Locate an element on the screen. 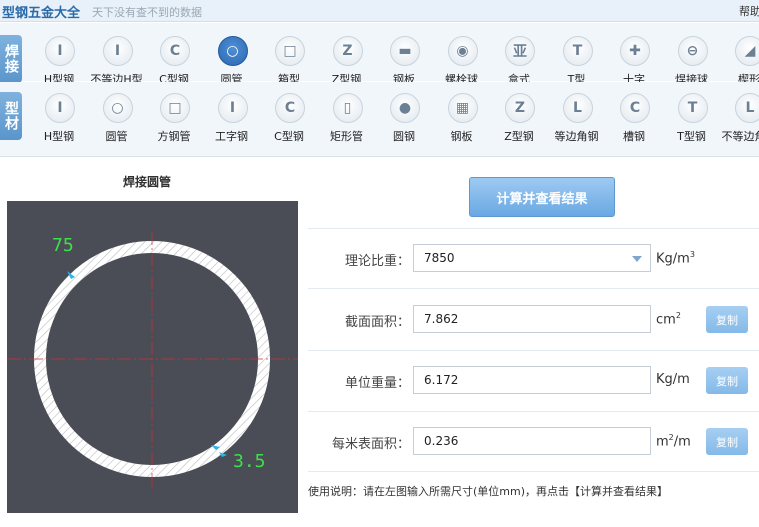 The width and height of the screenshot is (759, 527). tool-cross-section: ✚ 十字 is located at coordinates (634, 56).